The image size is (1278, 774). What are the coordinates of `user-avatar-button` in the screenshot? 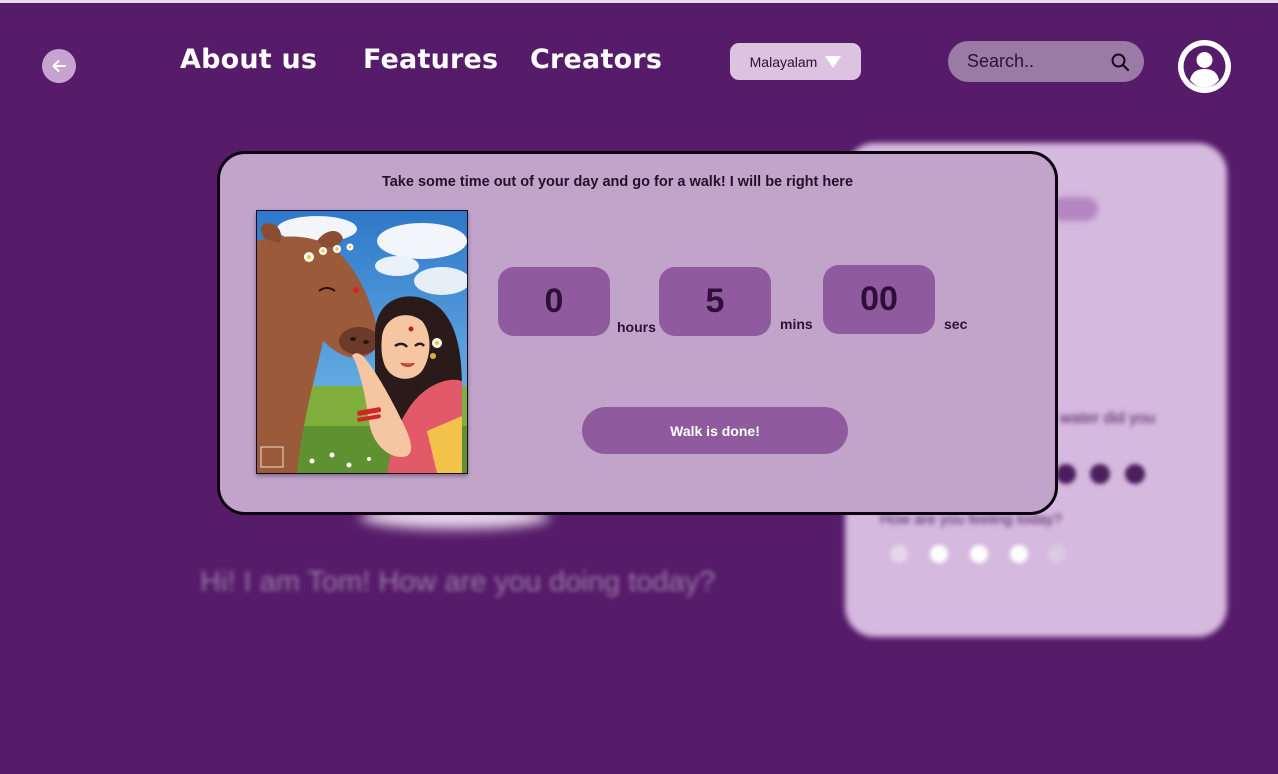 It's located at (1204, 66).